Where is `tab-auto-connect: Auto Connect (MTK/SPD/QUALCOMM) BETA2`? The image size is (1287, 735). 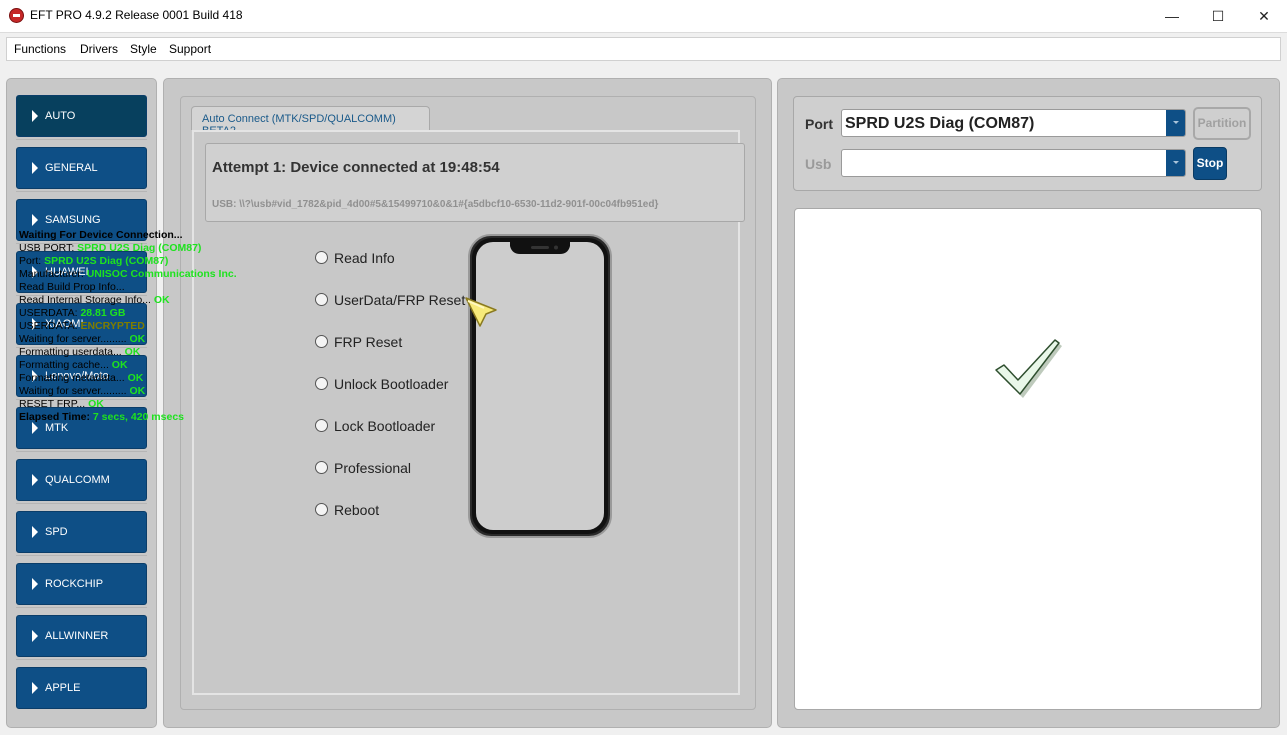 tab-auto-connect: Auto Connect (MTK/SPD/QUALCOMM) BETA2 is located at coordinates (310, 121).